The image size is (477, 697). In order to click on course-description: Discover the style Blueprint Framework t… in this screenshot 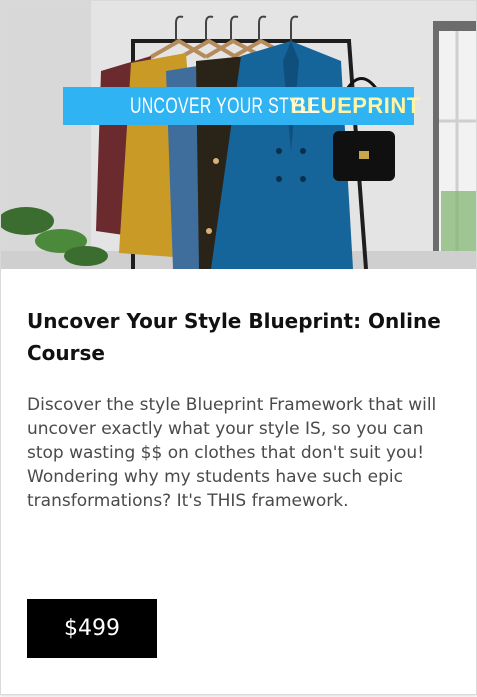, I will do `click(232, 453)`.